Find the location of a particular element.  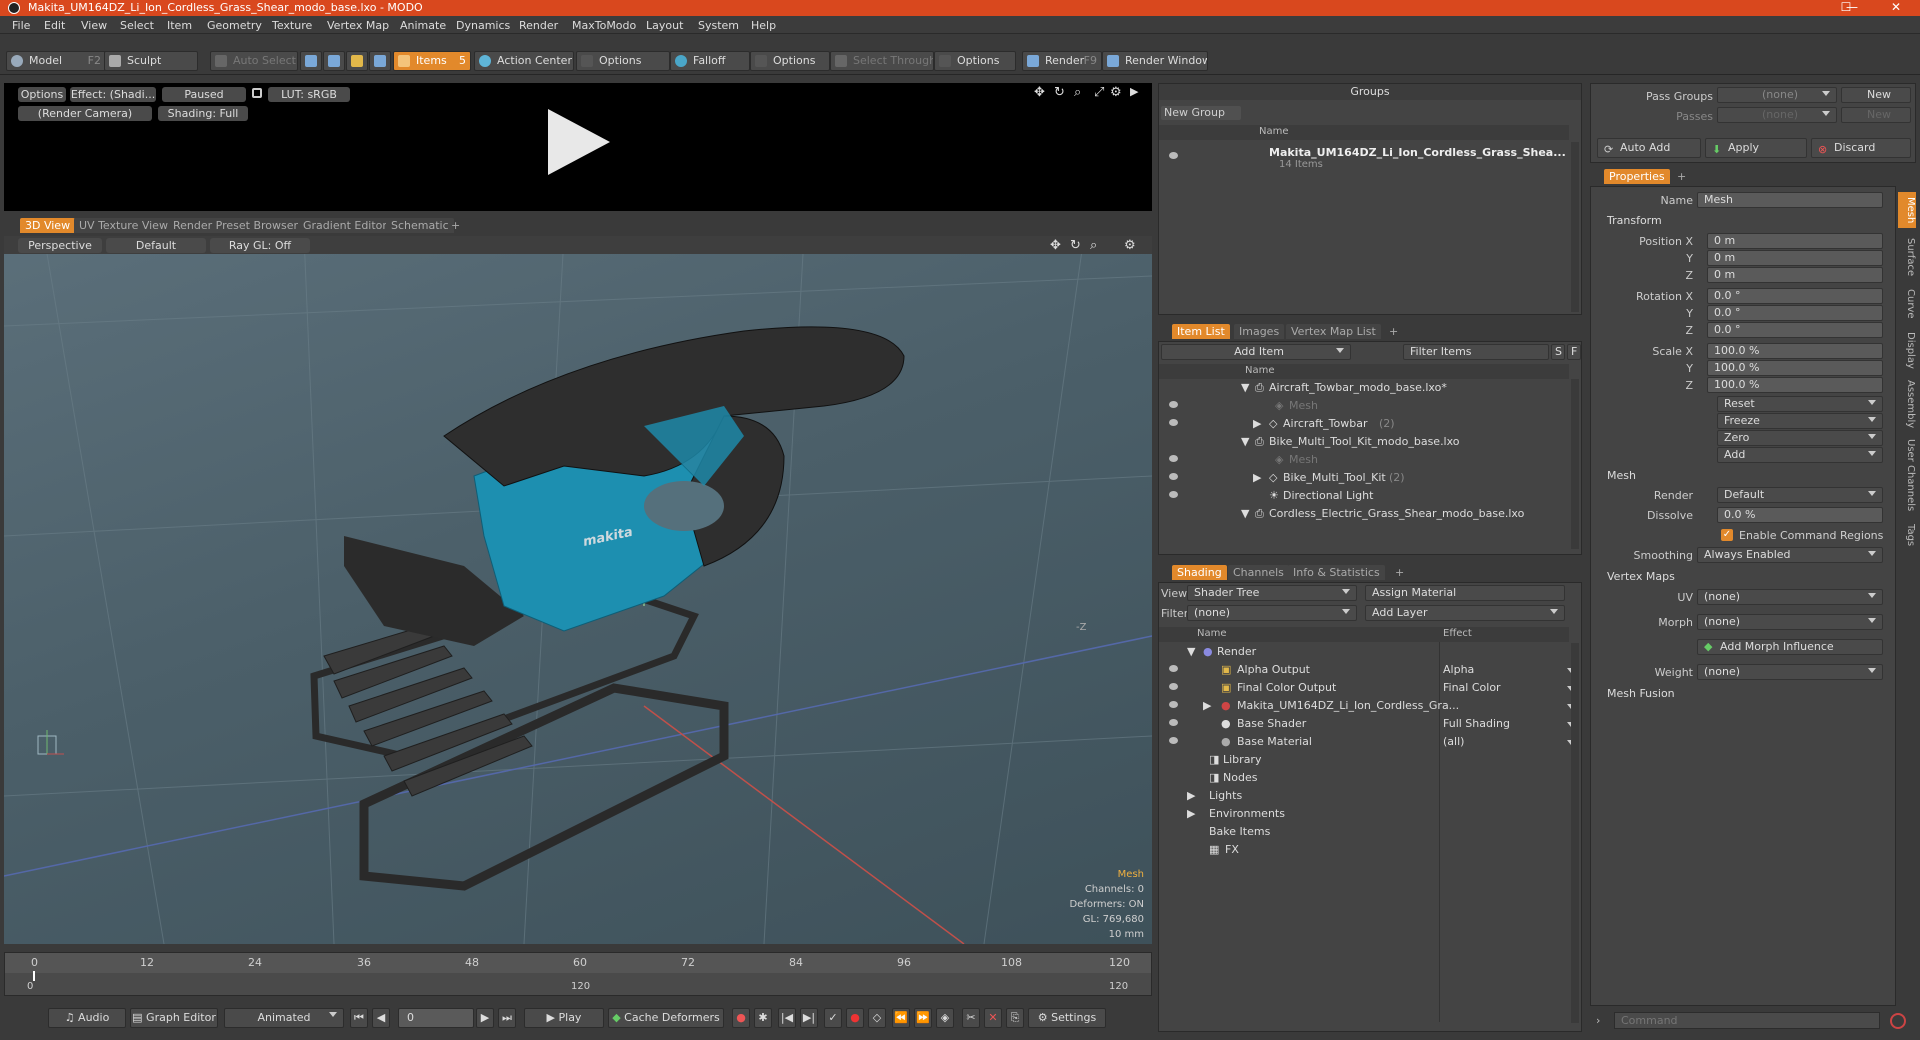

lock-icon is located at coordinates (257, 93).